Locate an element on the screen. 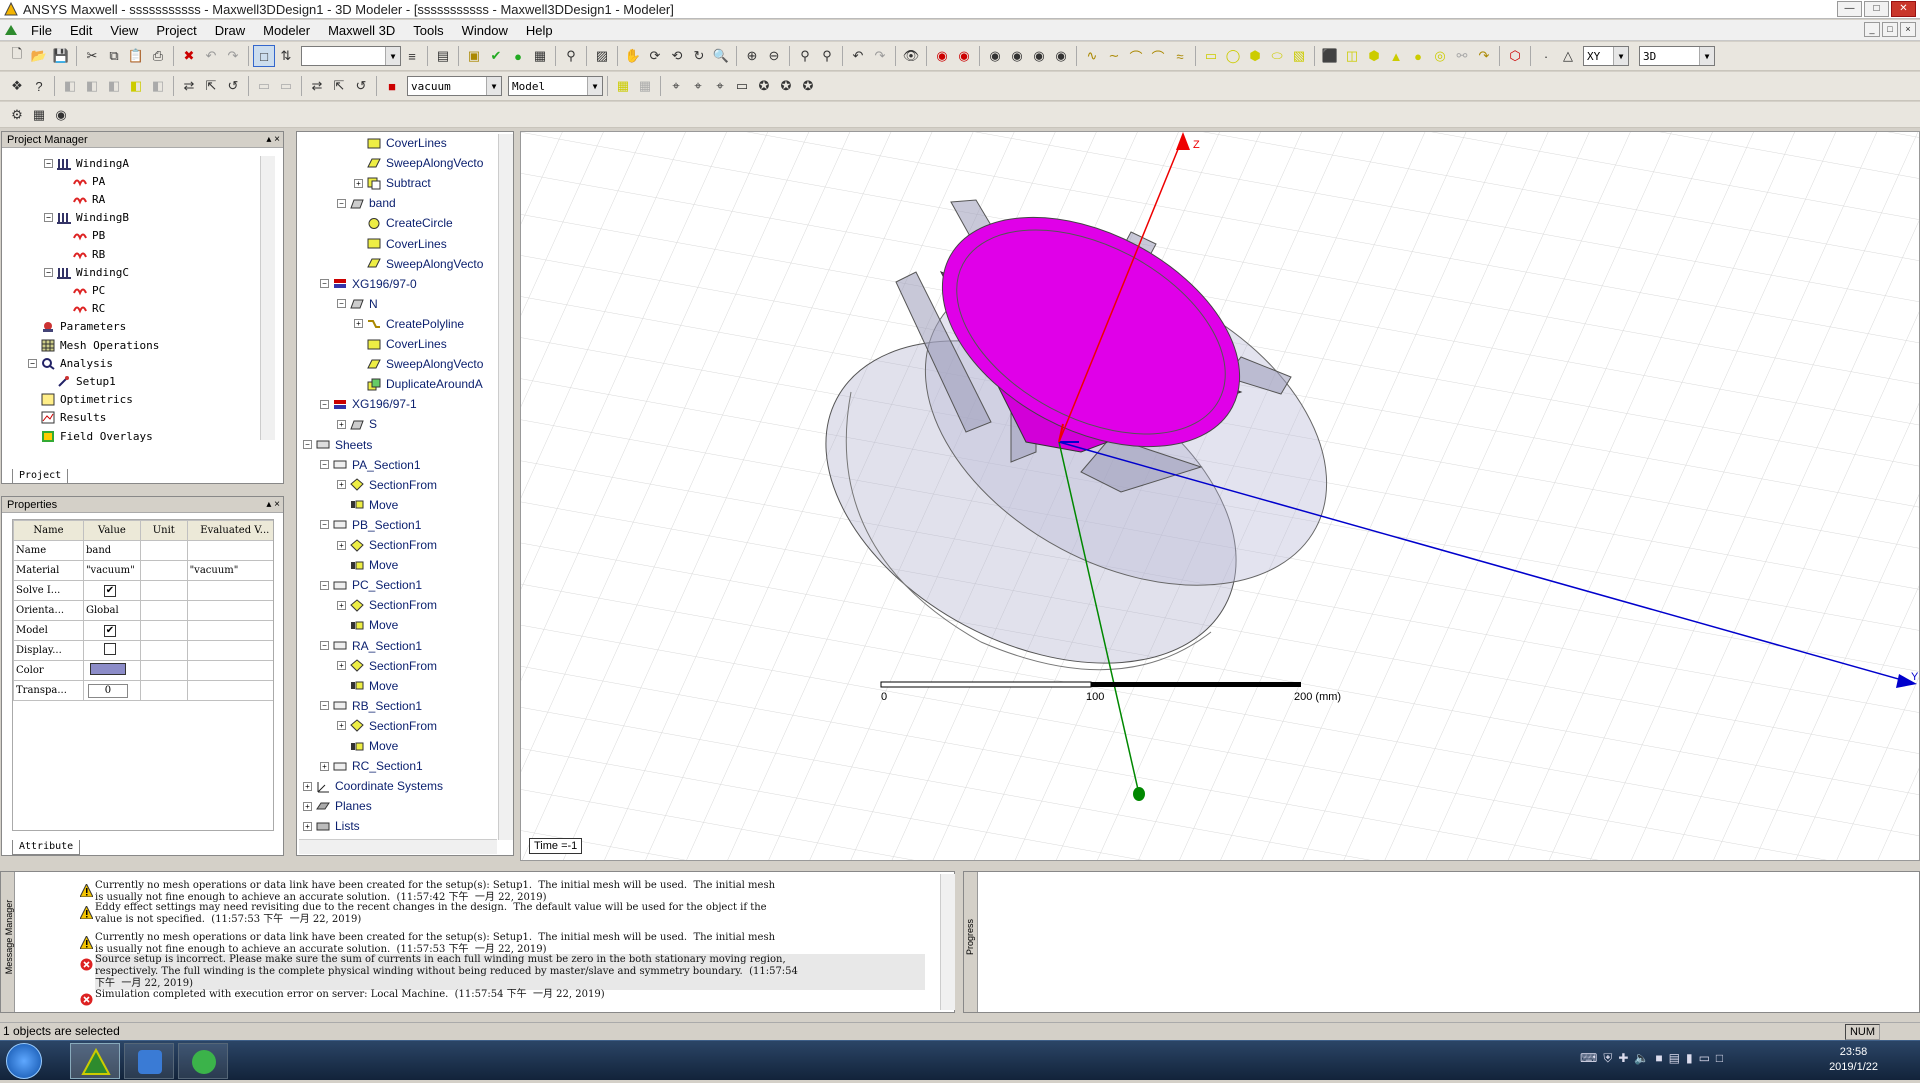  analyze-icon: ● is located at coordinates (518, 56).